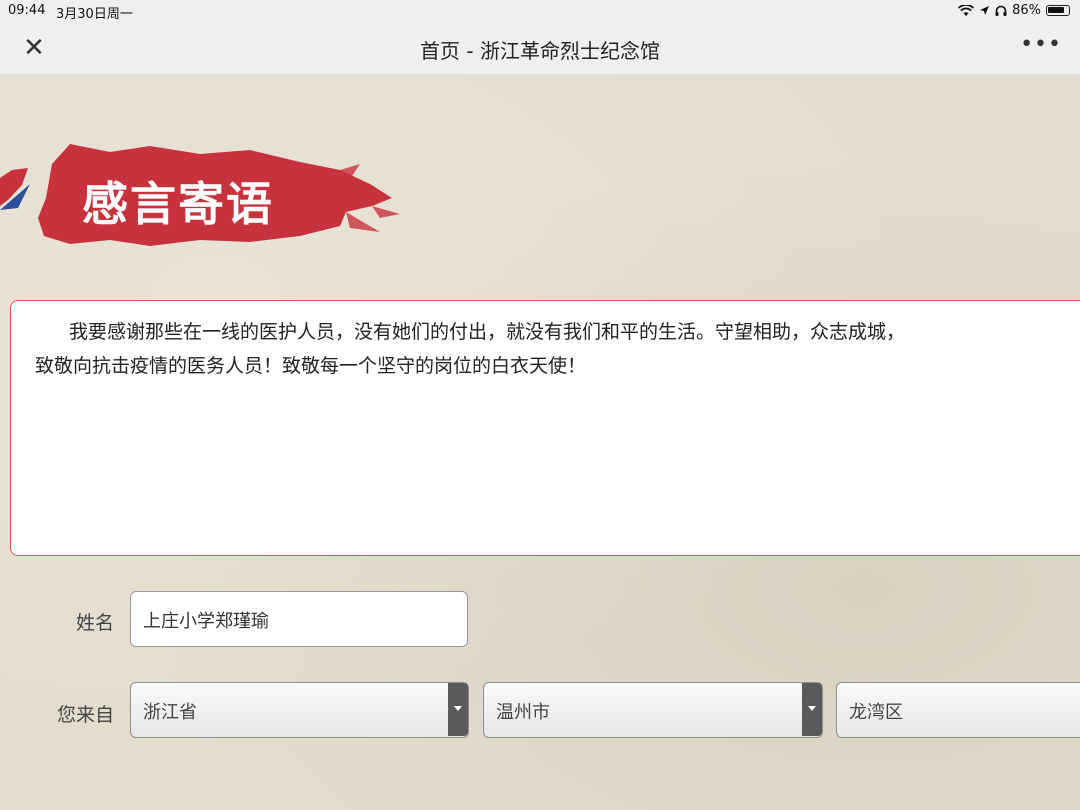  Describe the element at coordinates (1041, 44) in the screenshot. I see `more-options-icon: •••` at that location.